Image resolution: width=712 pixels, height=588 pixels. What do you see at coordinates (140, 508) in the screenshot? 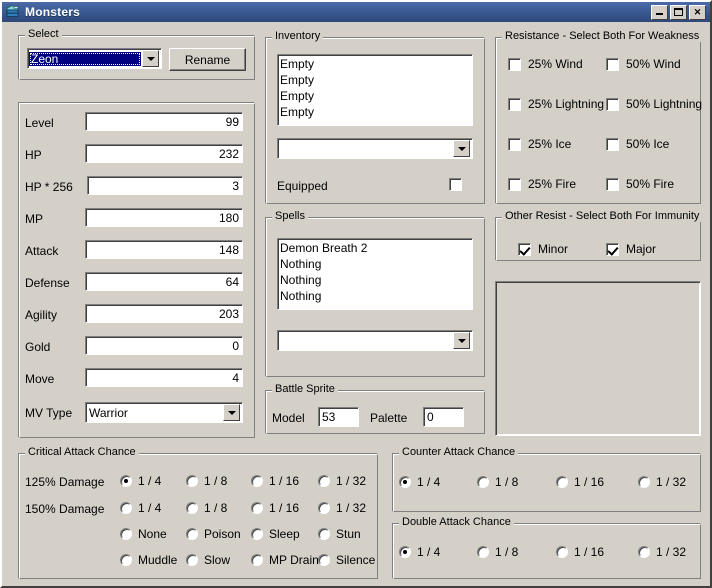
I see `critical-150-radio-1-4: 1 / 4` at bounding box center [140, 508].